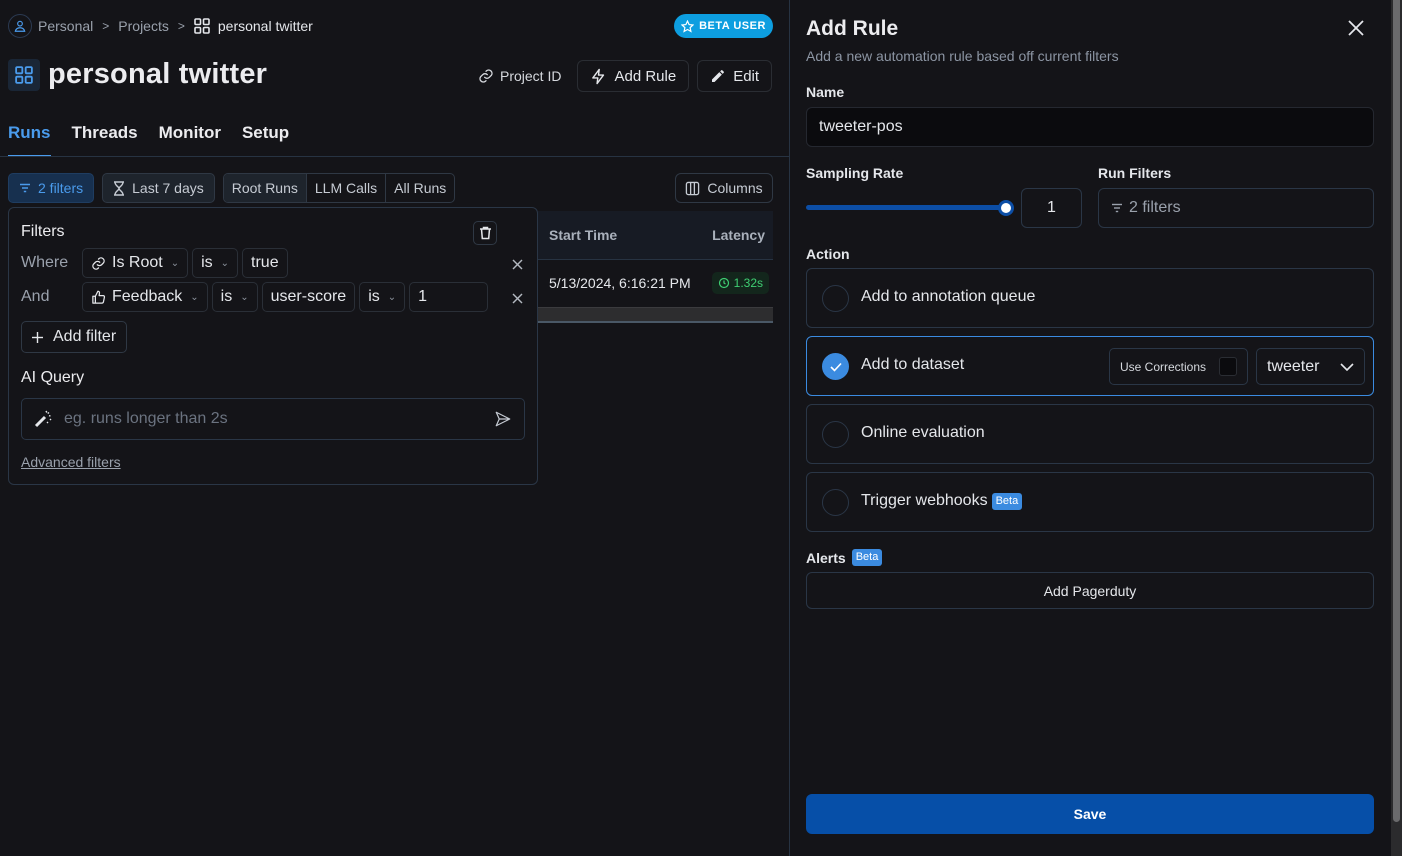  Describe the element at coordinates (1090, 127) in the screenshot. I see `rule-name-input` at that location.